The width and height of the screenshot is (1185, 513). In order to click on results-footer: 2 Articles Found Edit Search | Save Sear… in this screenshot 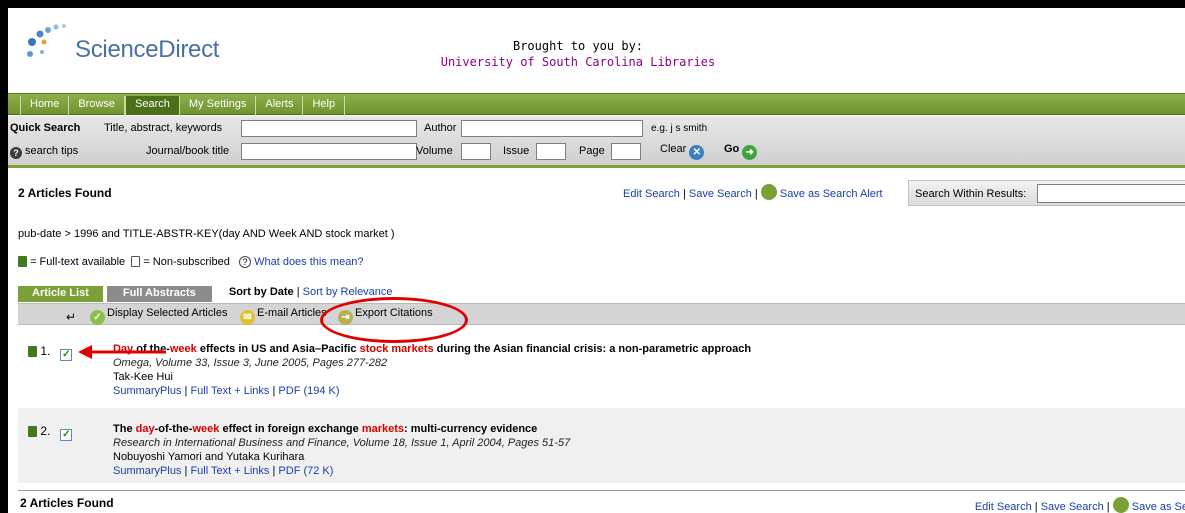, I will do `click(601, 501)`.